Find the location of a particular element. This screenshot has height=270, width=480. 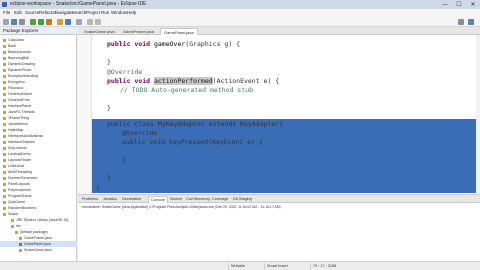

main-toolbar is located at coordinates (240, 22).